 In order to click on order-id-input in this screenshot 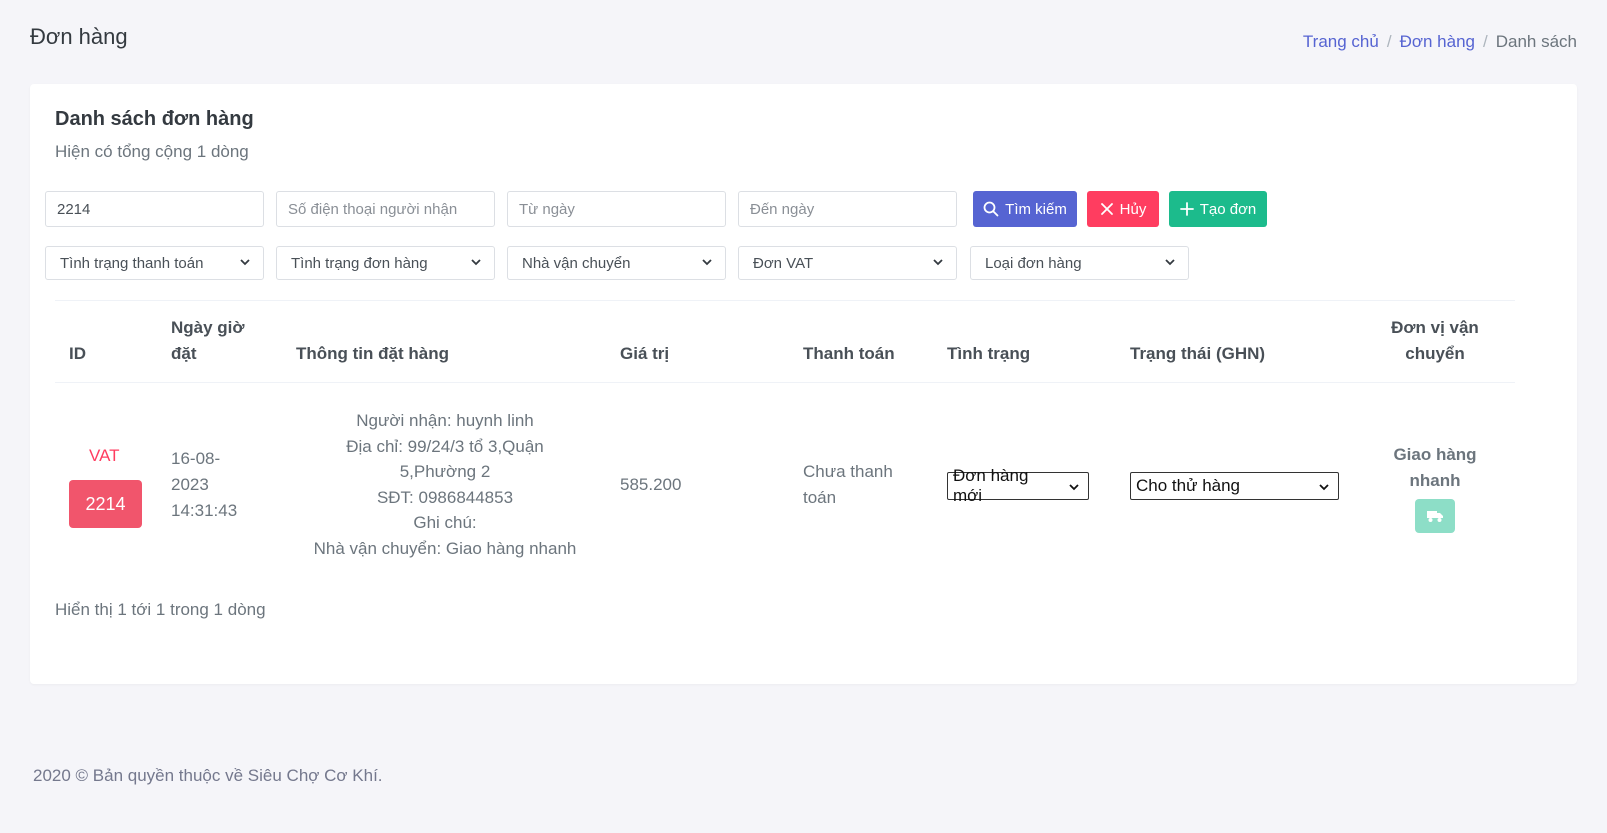, I will do `click(154, 209)`.